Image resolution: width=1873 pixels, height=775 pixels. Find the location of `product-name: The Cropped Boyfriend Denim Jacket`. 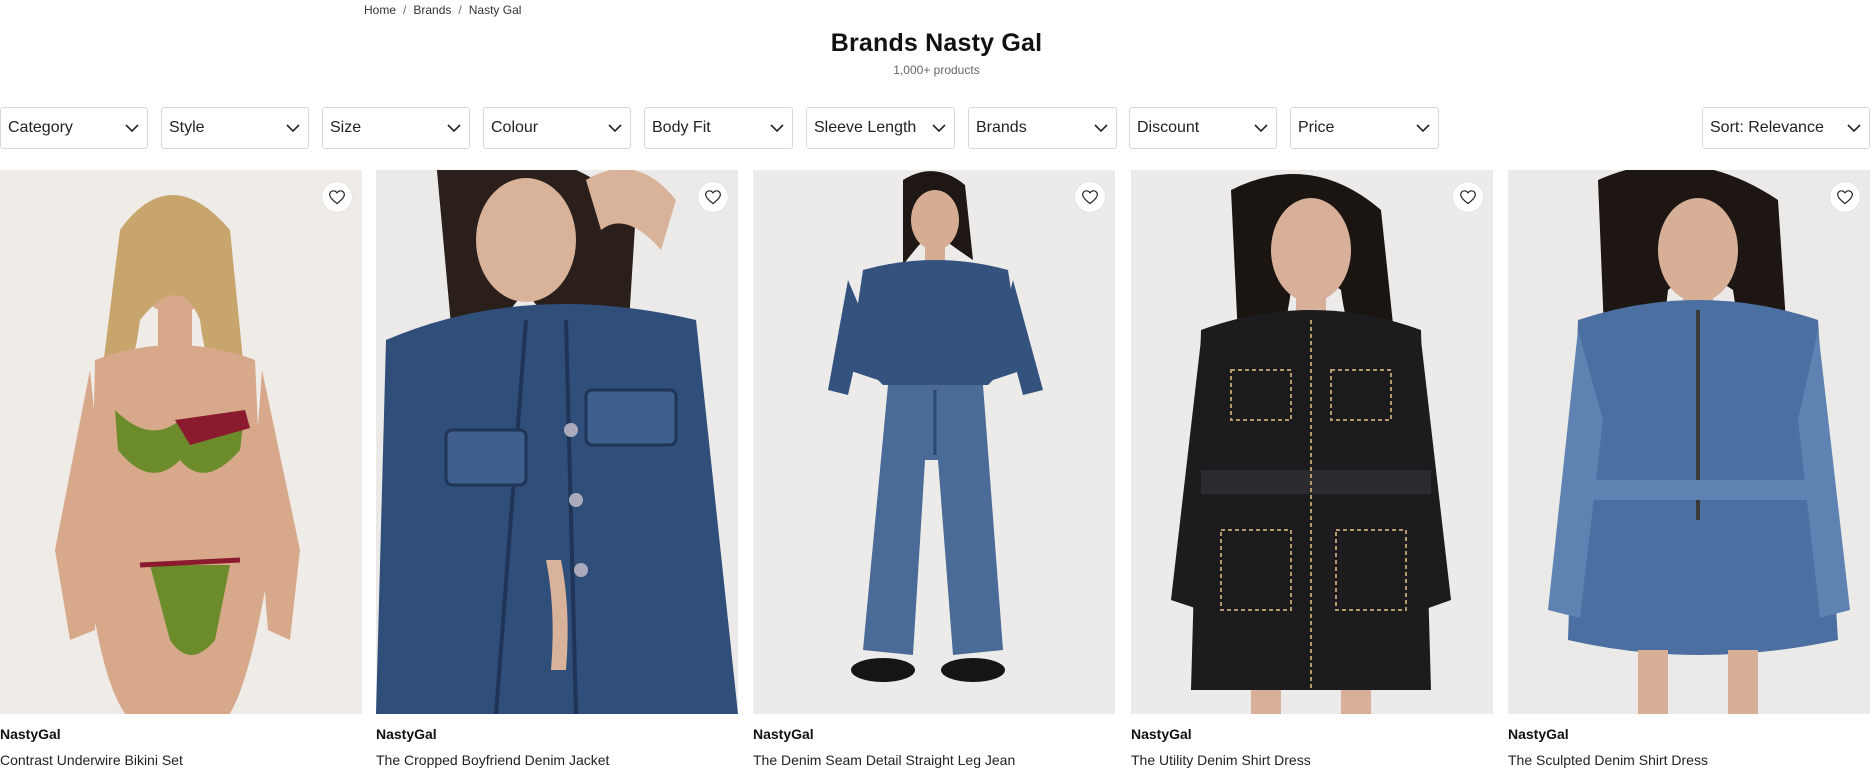

product-name: The Cropped Boyfriend Denim Jacket is located at coordinates (557, 760).